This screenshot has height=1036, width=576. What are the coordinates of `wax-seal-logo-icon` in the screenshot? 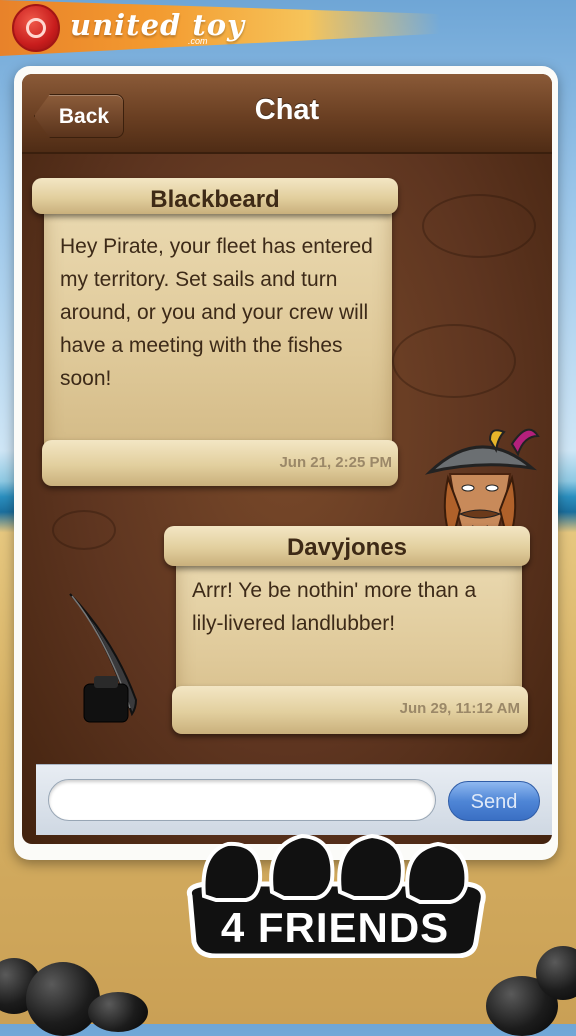 It's located at (36, 28).